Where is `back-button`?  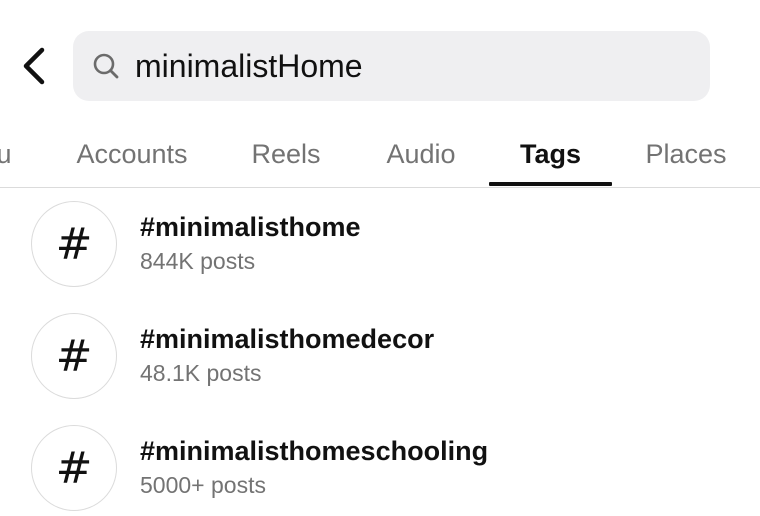 back-button is located at coordinates (34, 66).